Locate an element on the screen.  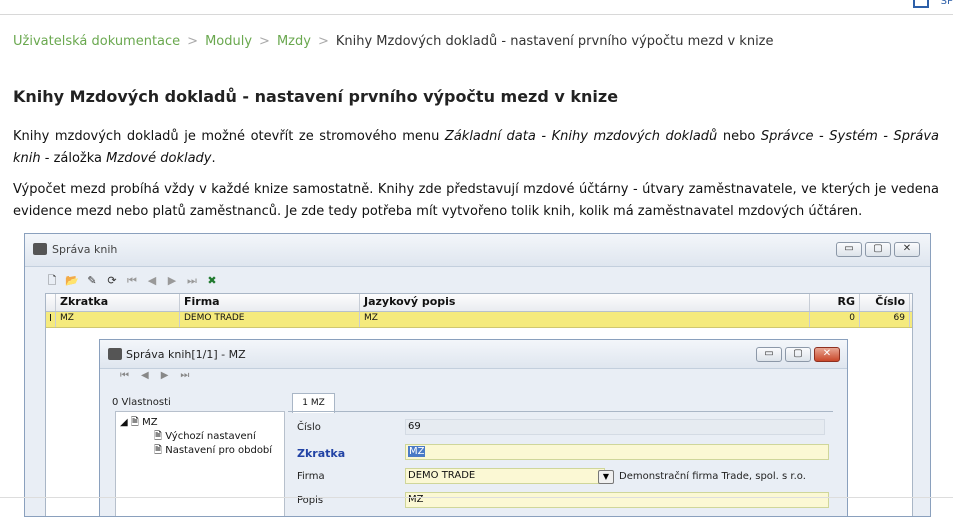
cell-rg: 0 is located at coordinates (835, 319).